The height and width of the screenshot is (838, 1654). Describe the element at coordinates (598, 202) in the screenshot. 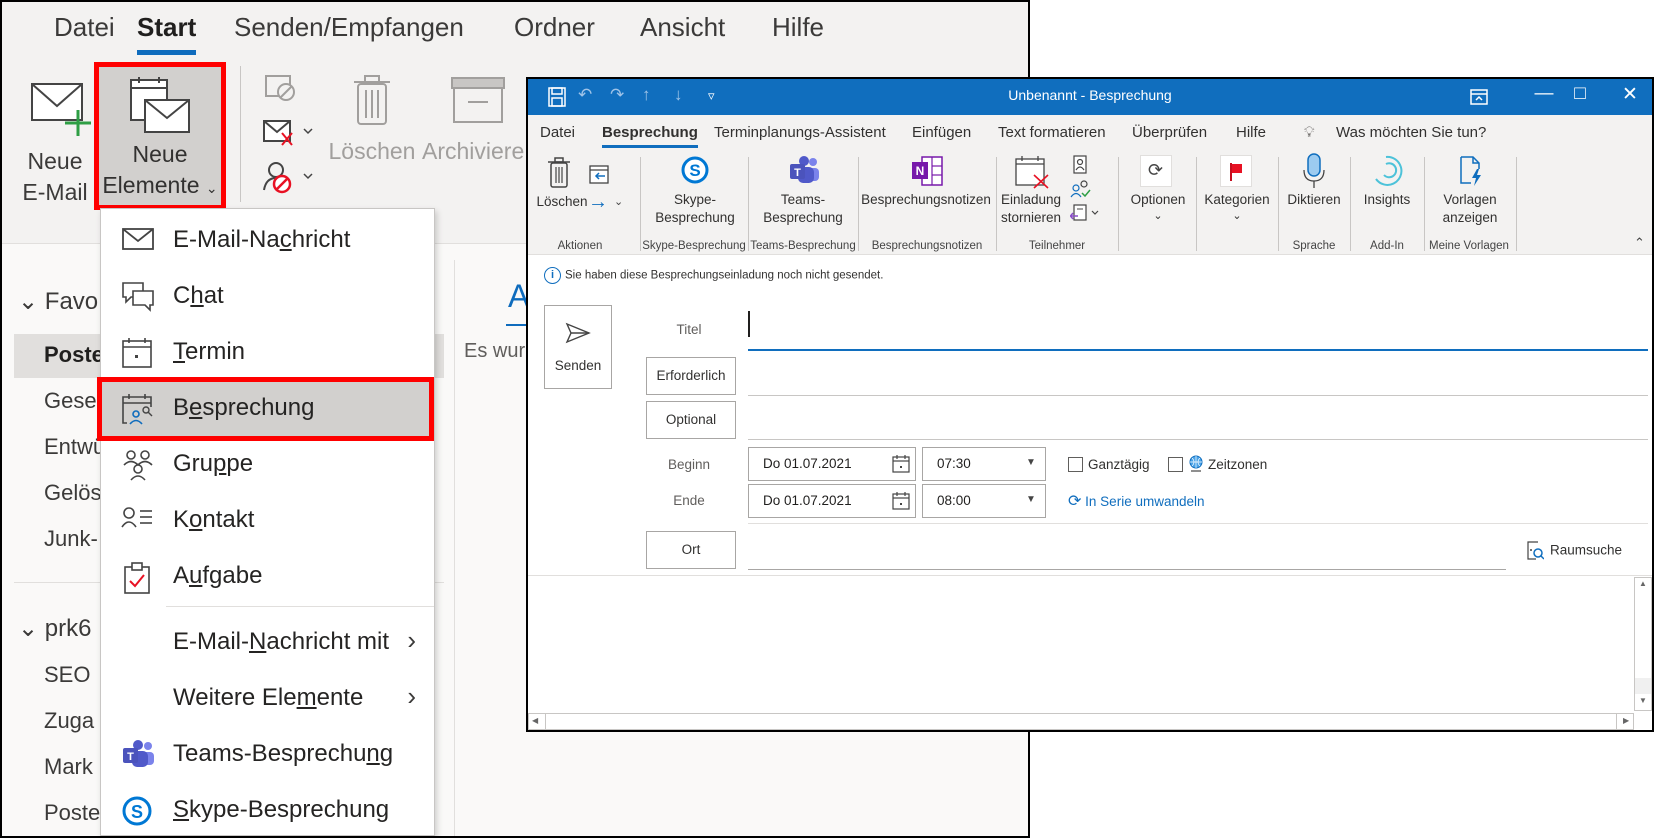

I see `forward-arrow-icon: →` at that location.